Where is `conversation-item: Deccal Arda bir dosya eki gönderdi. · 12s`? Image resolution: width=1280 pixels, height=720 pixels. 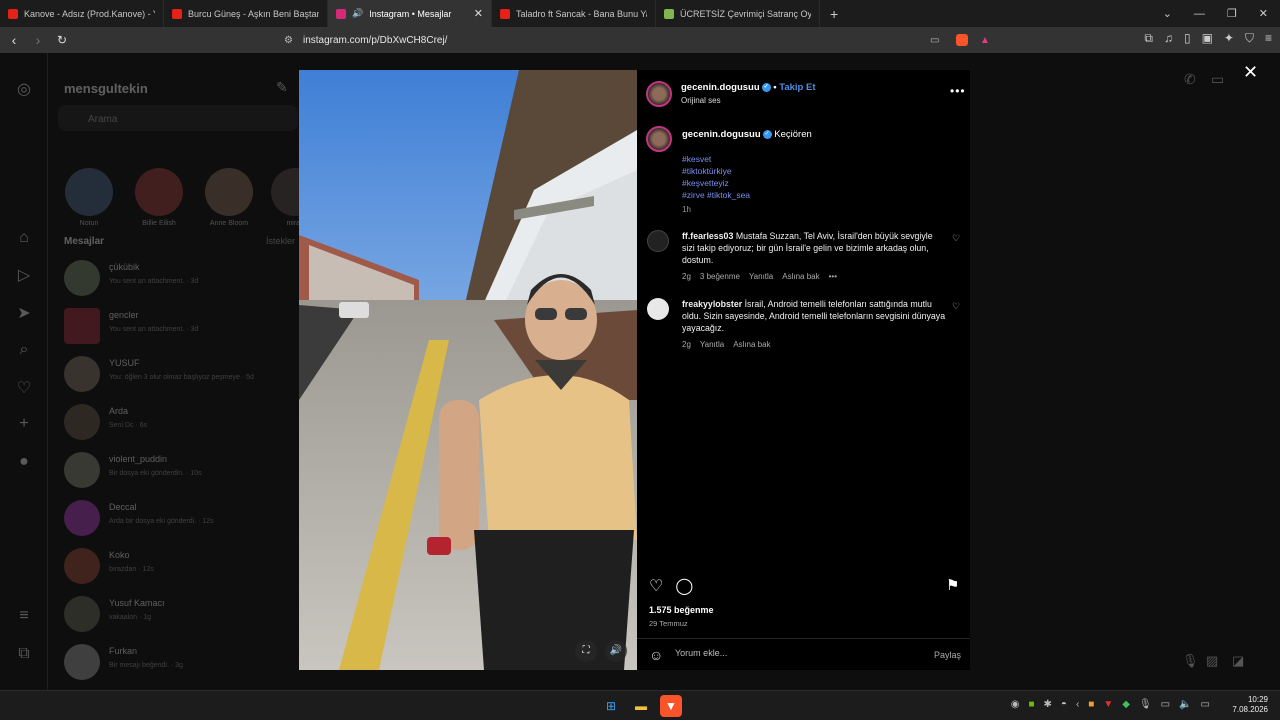
conversation-item: Deccal Arda bir dosya eki gönderdi. · 12s is located at coordinates (179, 518).